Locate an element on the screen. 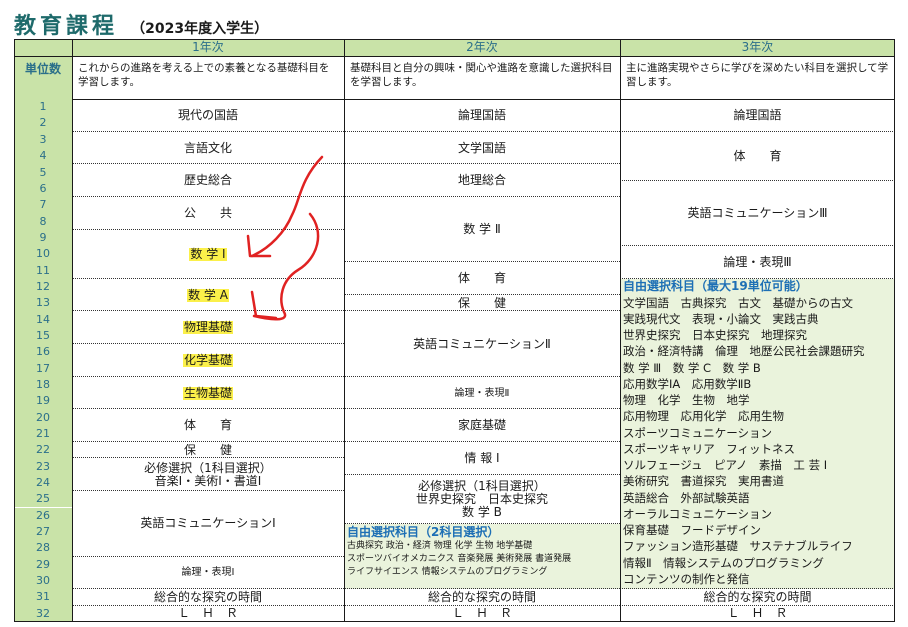  elective-line: 実践現代文 表現・小論文 実践古典 is located at coordinates (721, 318).